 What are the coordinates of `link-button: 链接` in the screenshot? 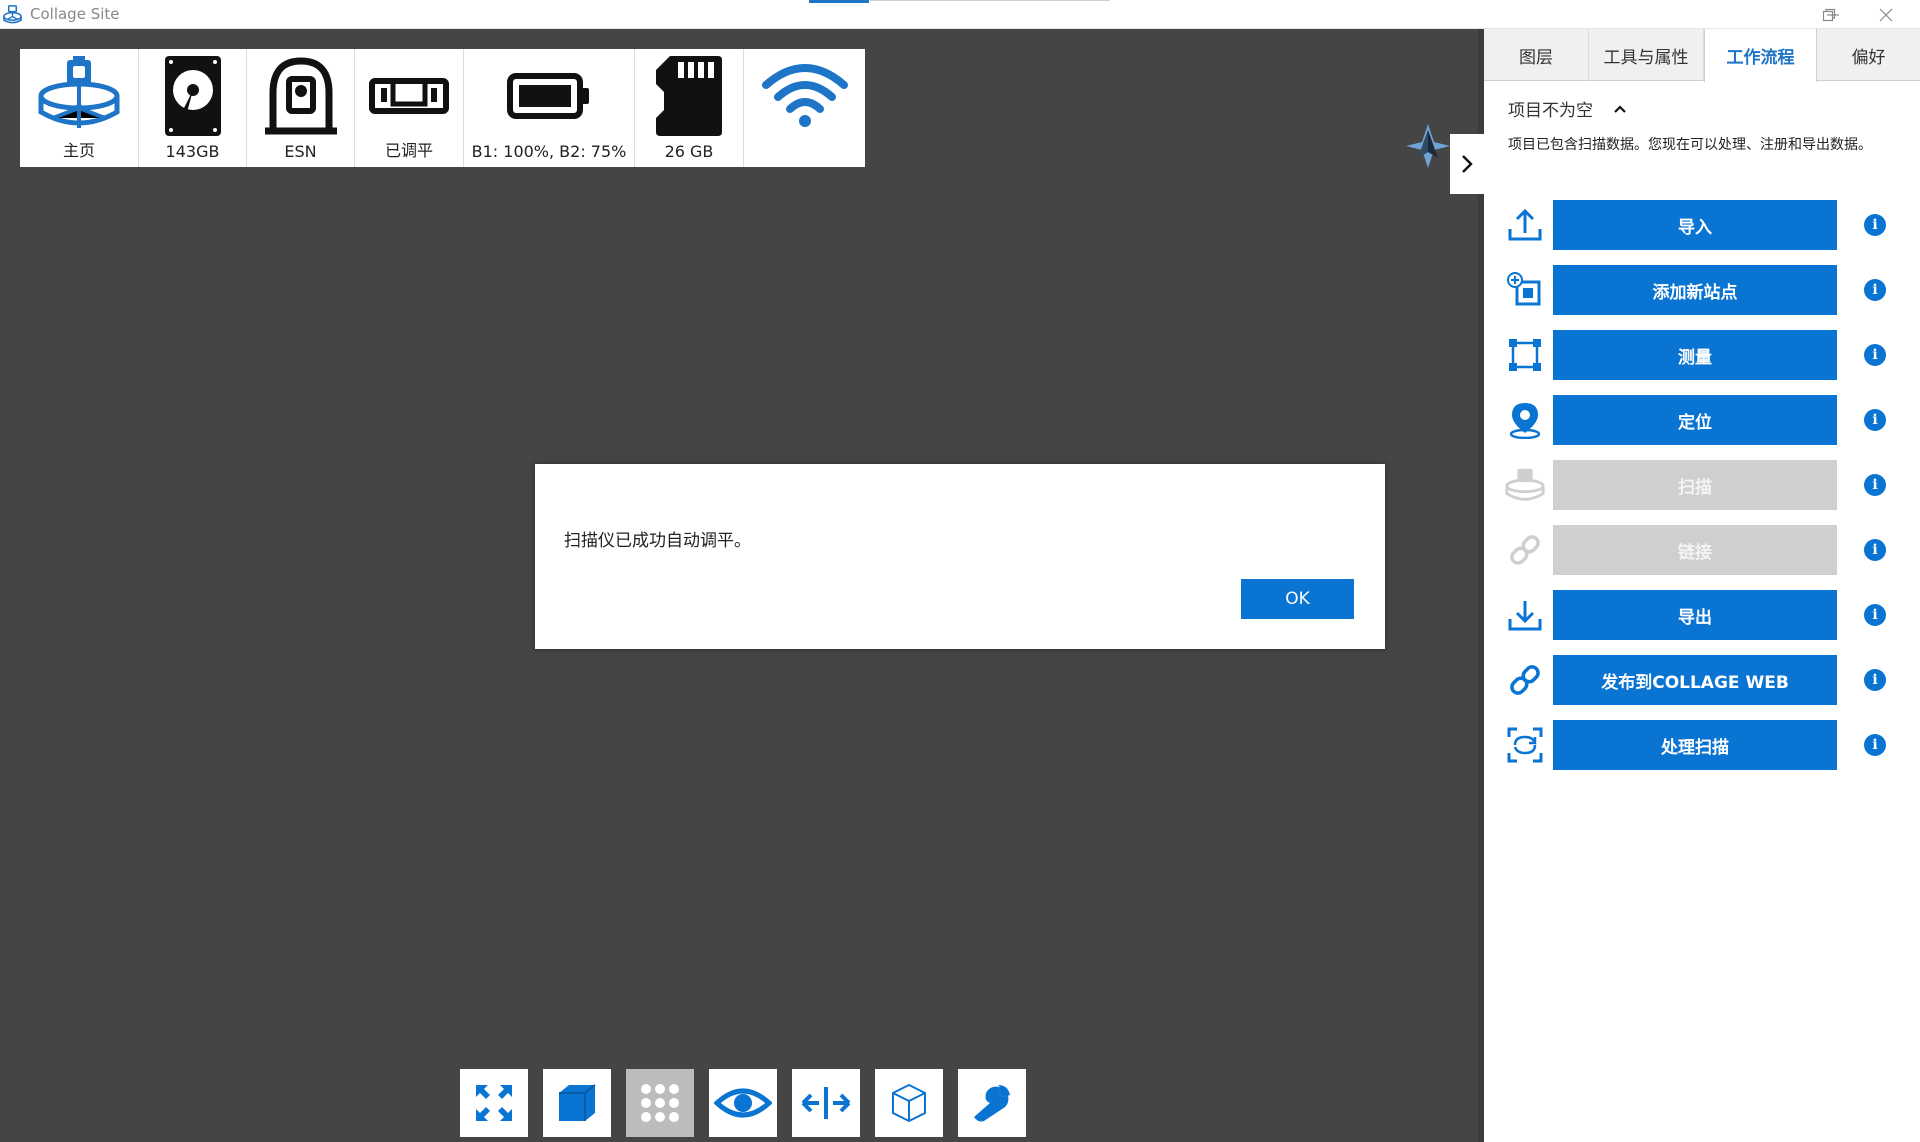 It's located at (1695, 550).